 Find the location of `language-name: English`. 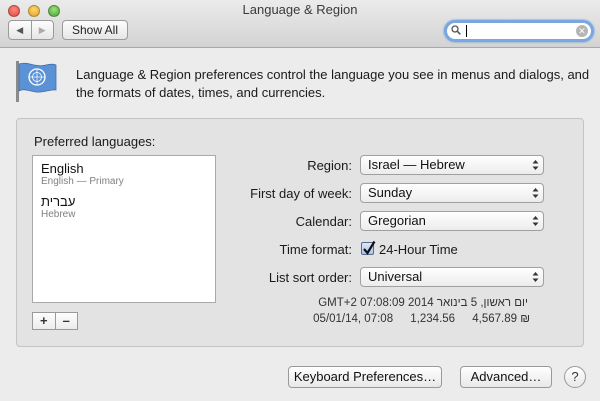

language-name: English is located at coordinates (62, 168).